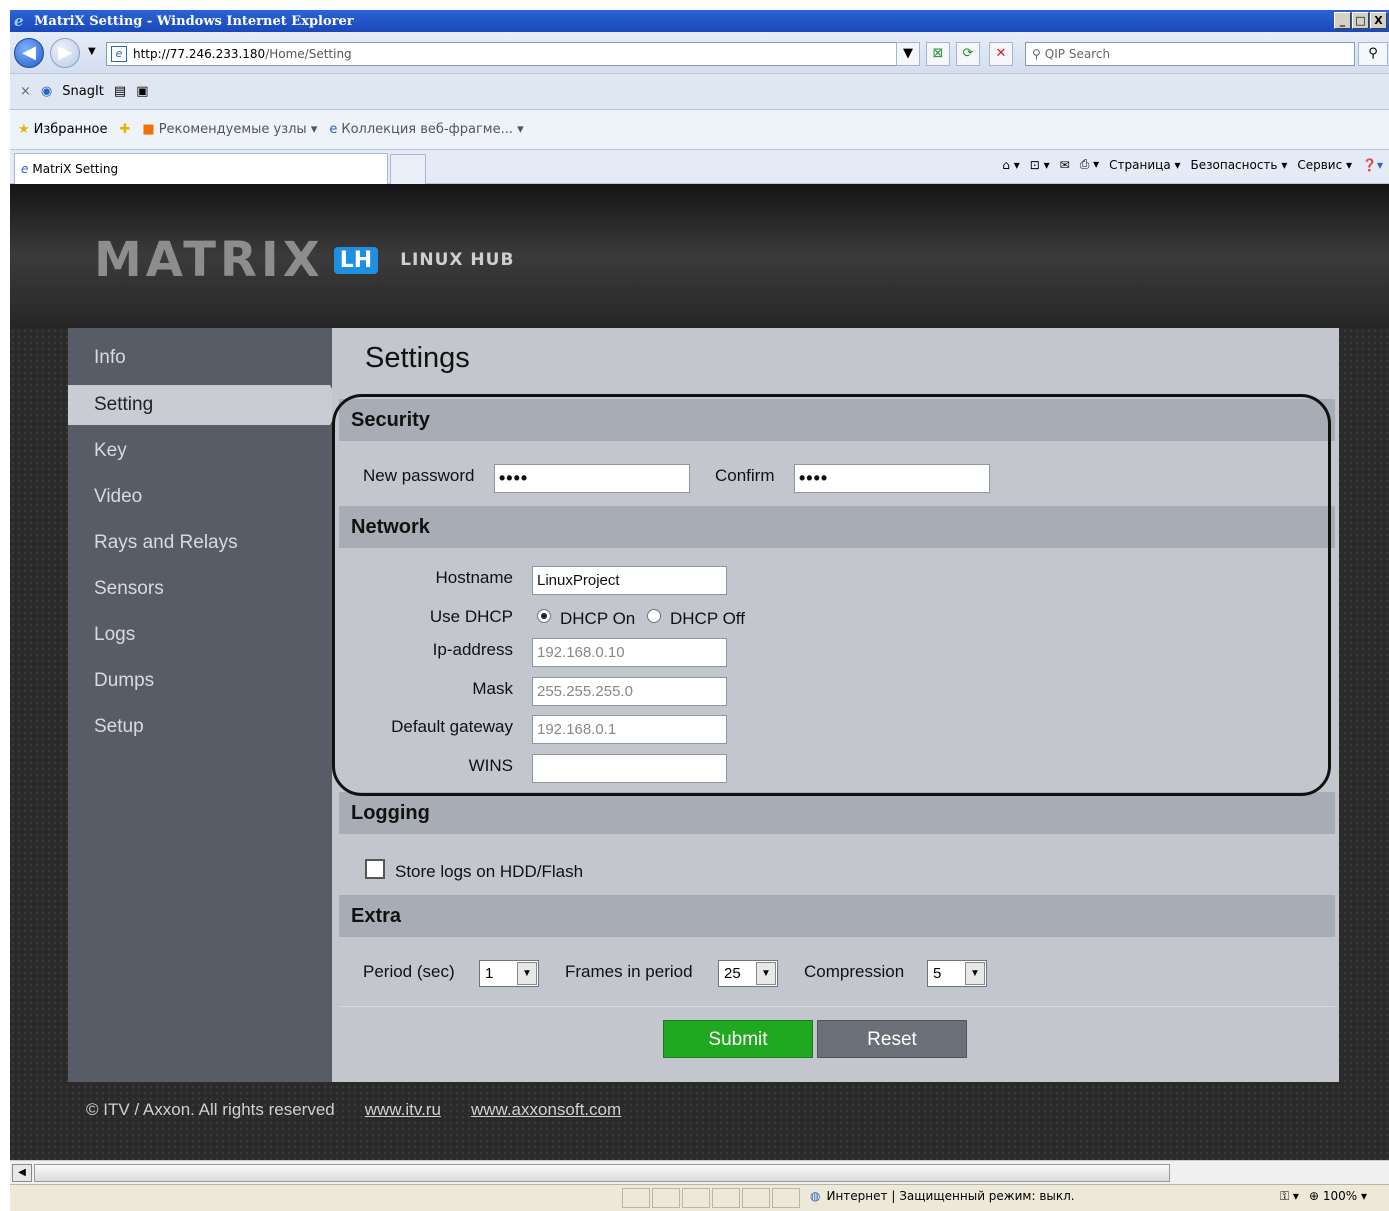 The width and height of the screenshot is (1389, 1211). Describe the element at coordinates (592, 478) in the screenshot. I see `new-password-field: ••••` at that location.